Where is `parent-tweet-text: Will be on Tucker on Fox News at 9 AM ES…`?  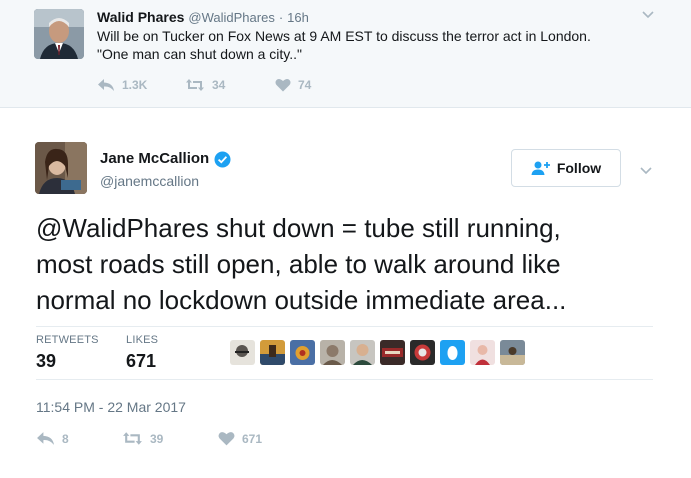
parent-tweet-text: Will be on Tucker on Fox News at 9 AM ES… is located at coordinates (382, 45).